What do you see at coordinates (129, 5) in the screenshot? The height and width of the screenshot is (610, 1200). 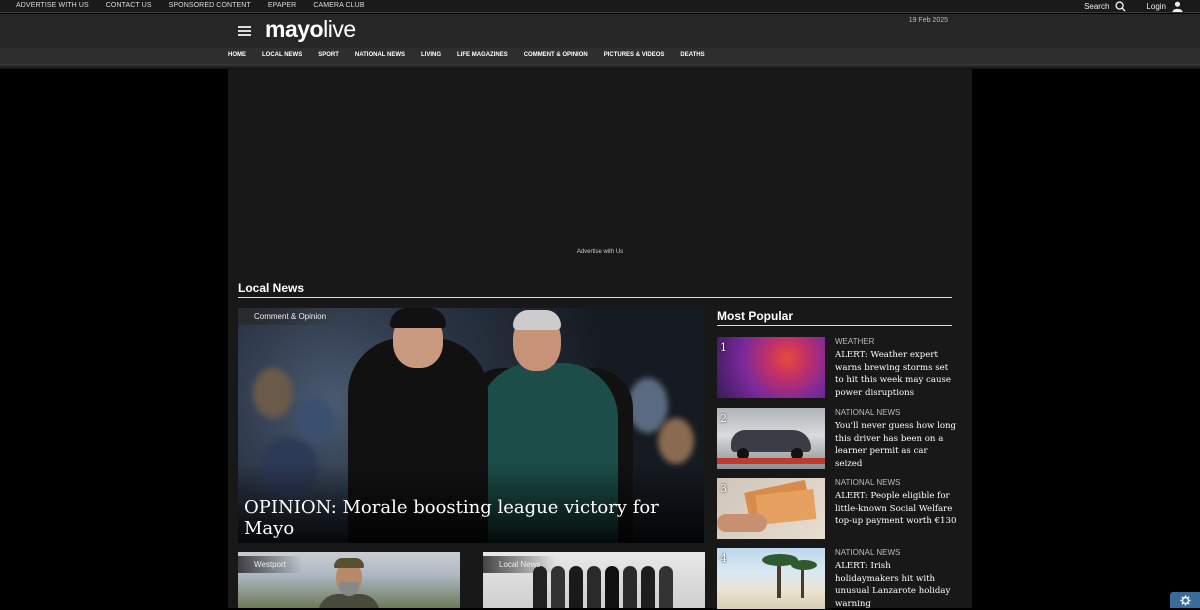 I see `contact-link: CONTACT US` at bounding box center [129, 5].